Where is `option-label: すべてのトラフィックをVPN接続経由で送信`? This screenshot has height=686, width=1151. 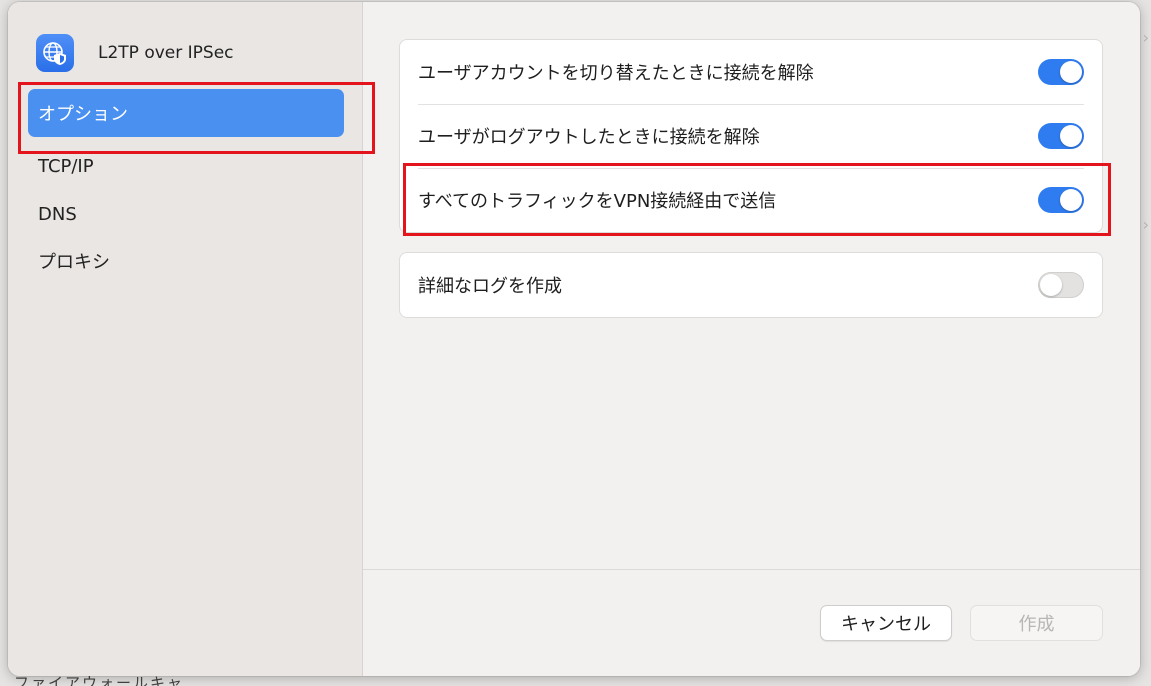 option-label: すべてのトラフィックをVPN接続経由で送信 is located at coordinates (597, 201).